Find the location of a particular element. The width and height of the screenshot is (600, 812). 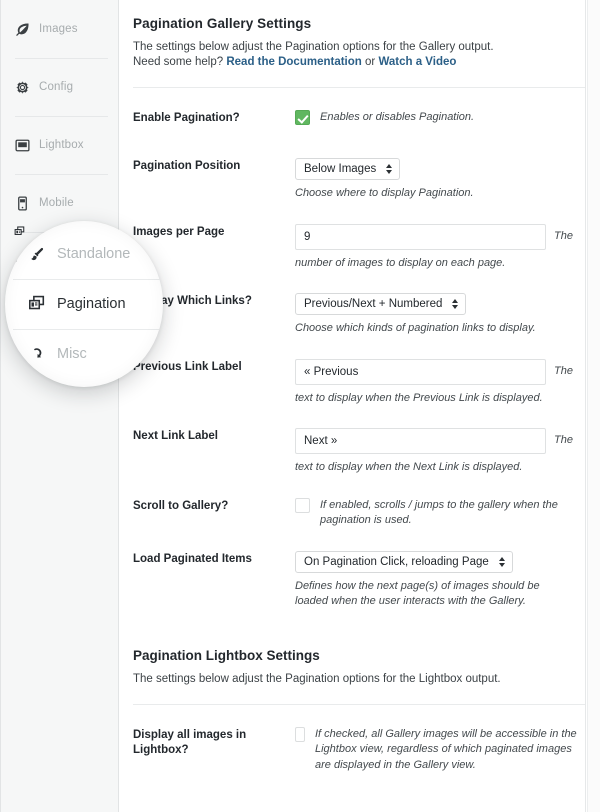

magnified-item-label: Misc is located at coordinates (72, 354).